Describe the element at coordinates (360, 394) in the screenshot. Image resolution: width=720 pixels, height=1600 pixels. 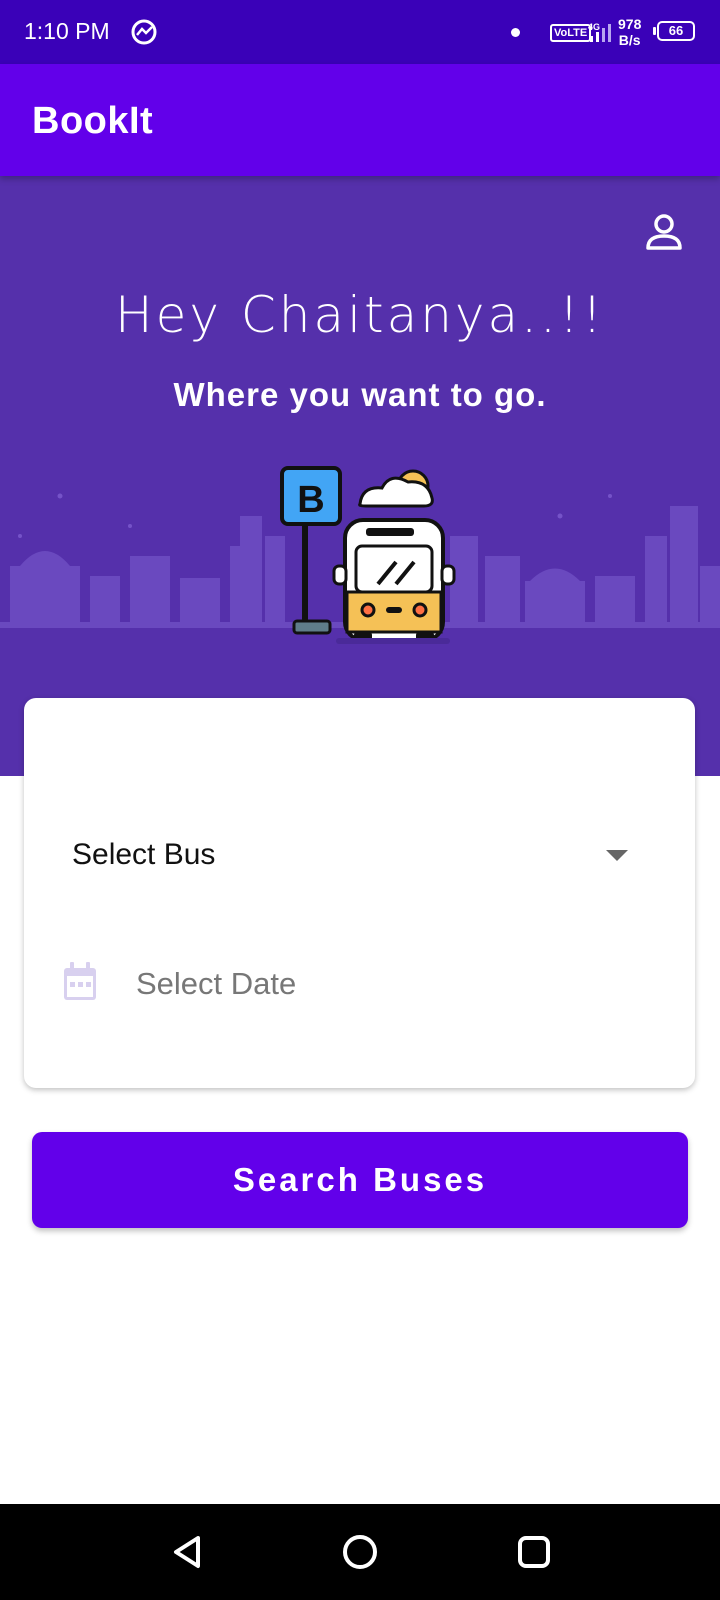
I see `subtitle-text: Where you want to go.` at that location.